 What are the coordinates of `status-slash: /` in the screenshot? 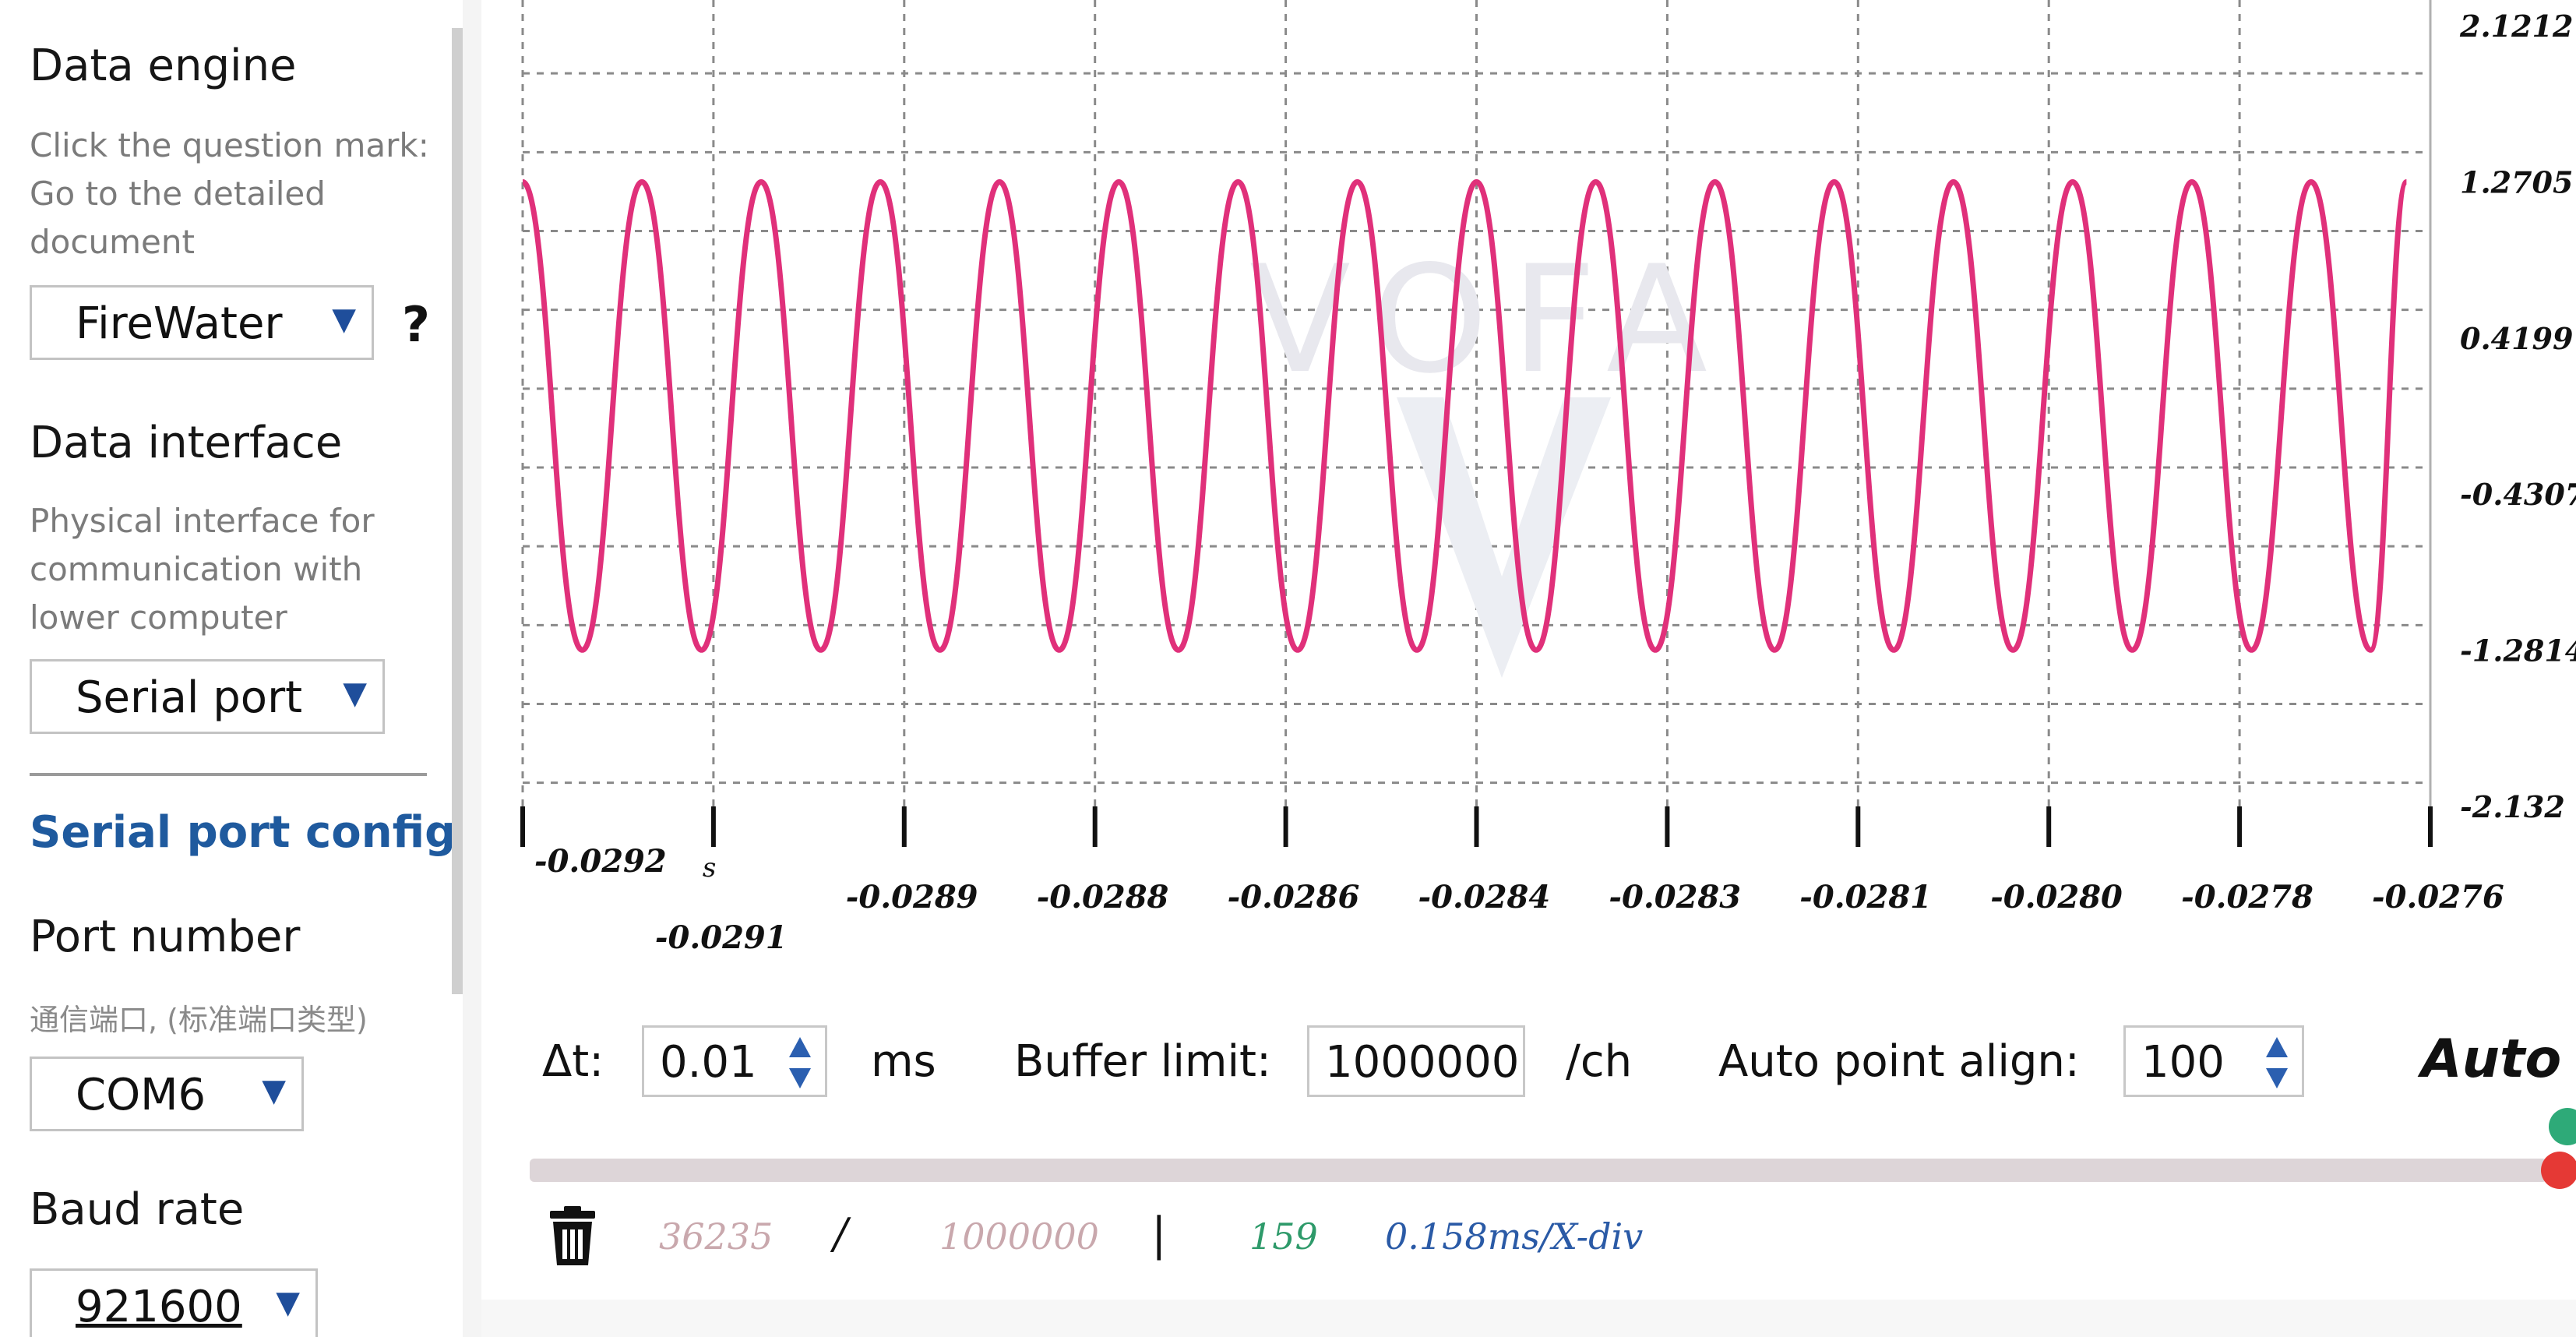 It's located at (840, 1233).